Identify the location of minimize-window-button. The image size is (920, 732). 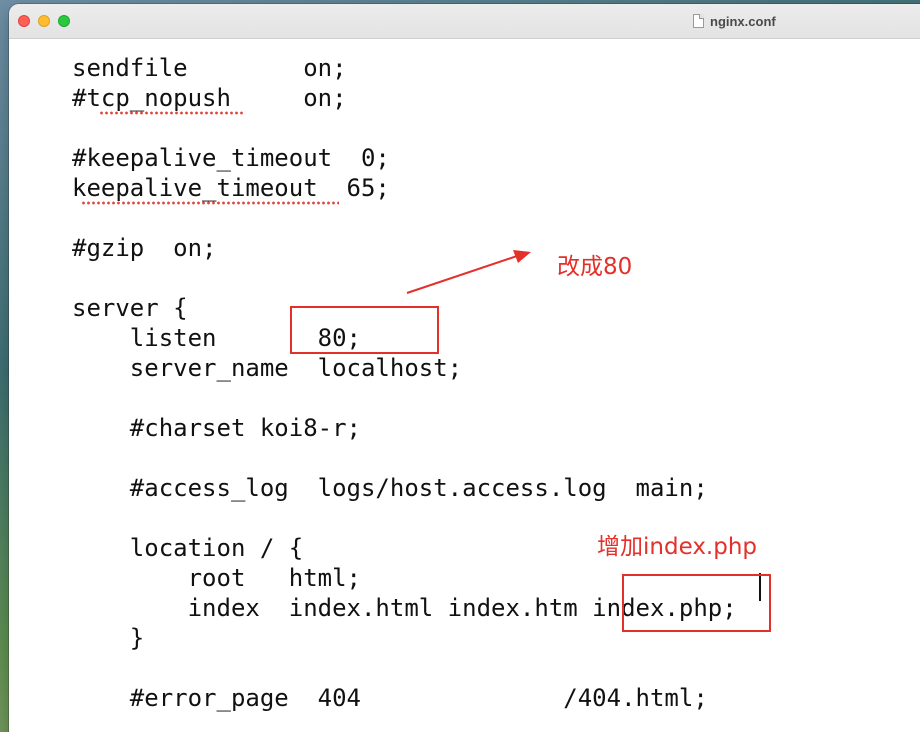
(44, 21).